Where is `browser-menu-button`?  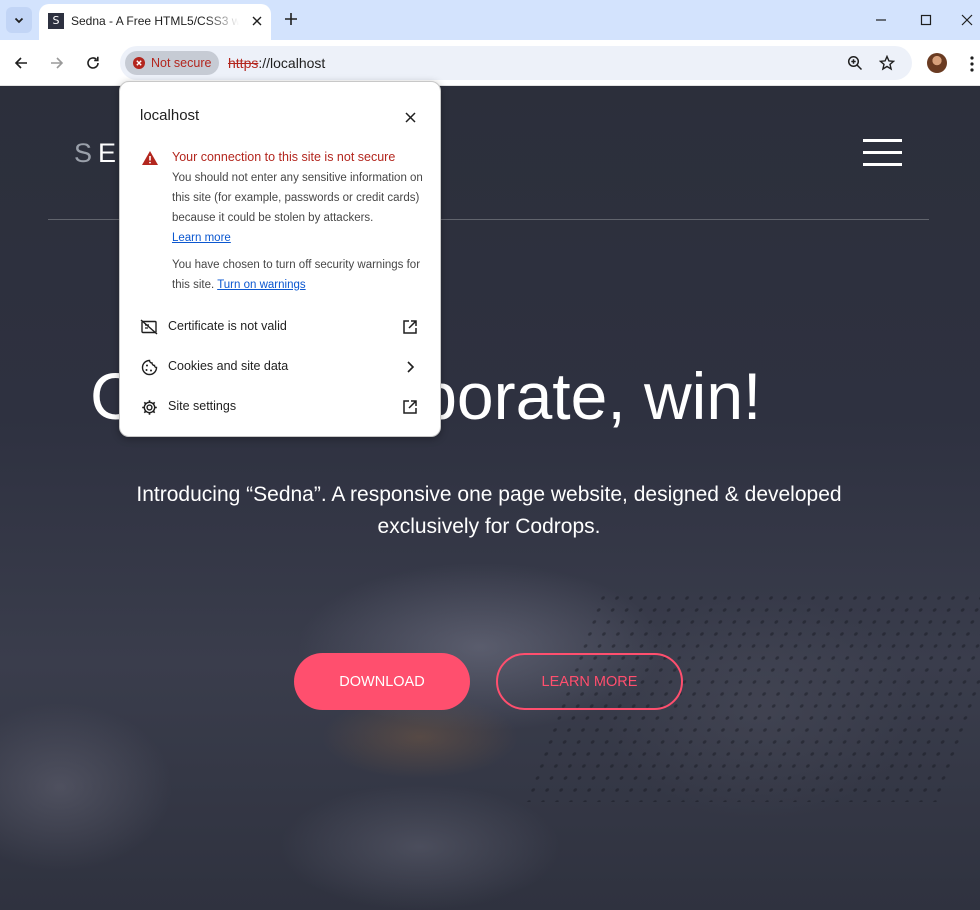
browser-menu-button is located at coordinates (971, 64).